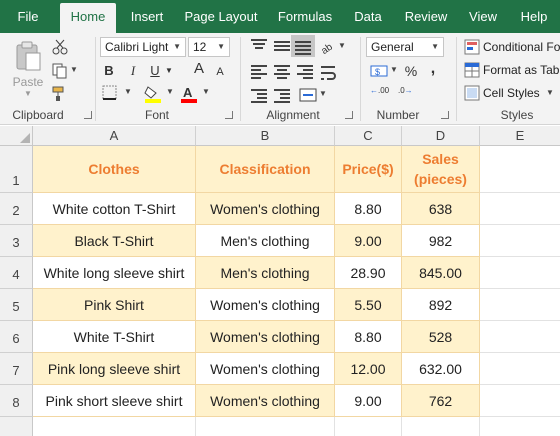 The width and height of the screenshot is (560, 436). I want to click on alignment-launcher-icon, so click(349, 115).